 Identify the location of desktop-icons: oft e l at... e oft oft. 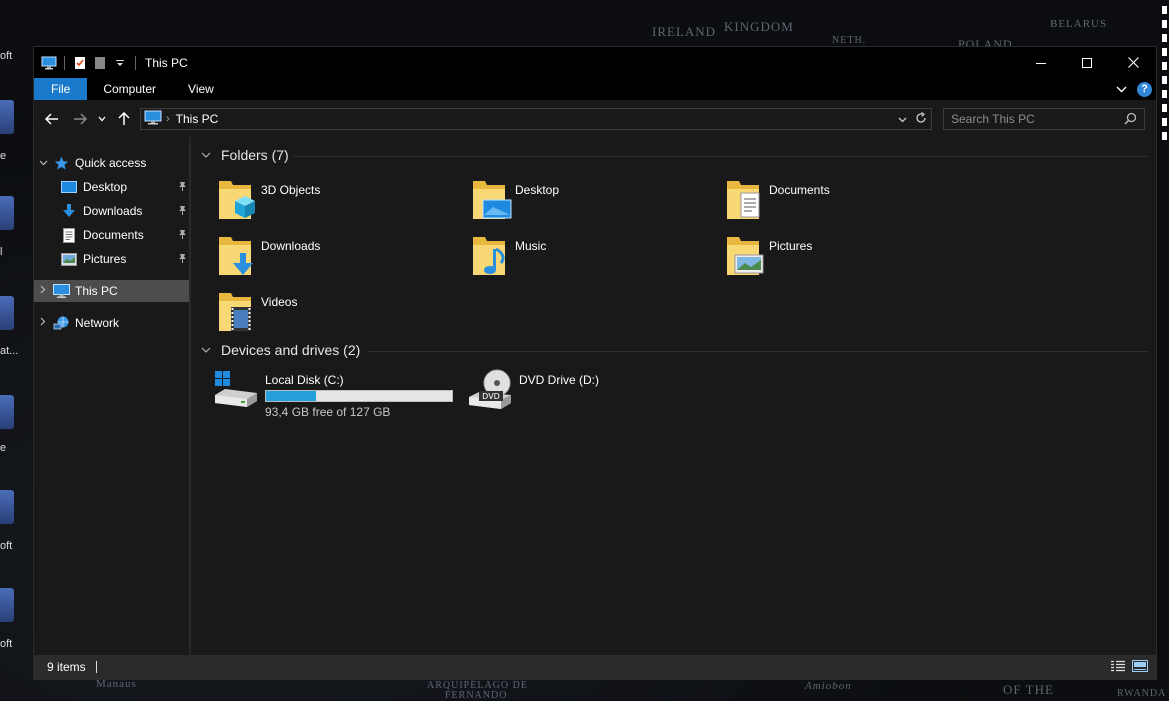
(16, 350).